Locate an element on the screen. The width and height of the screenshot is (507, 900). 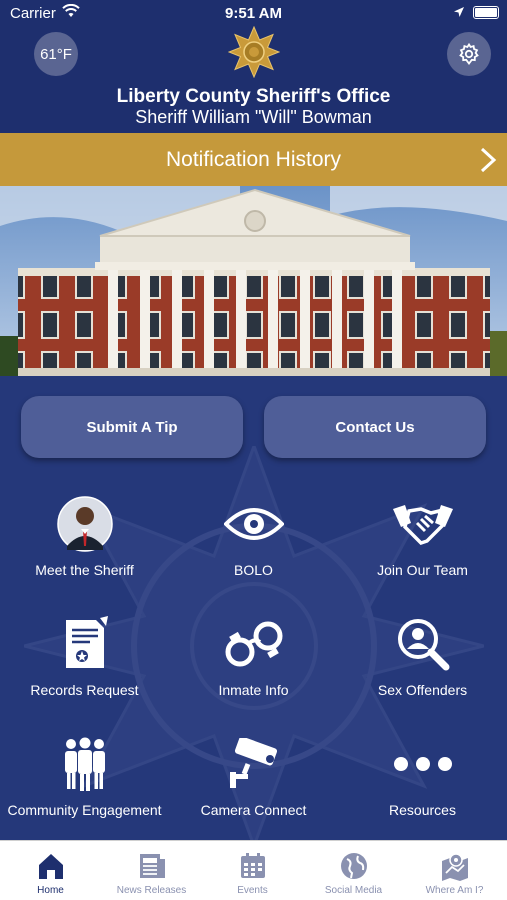
gear-icon is located at coordinates (469, 53).